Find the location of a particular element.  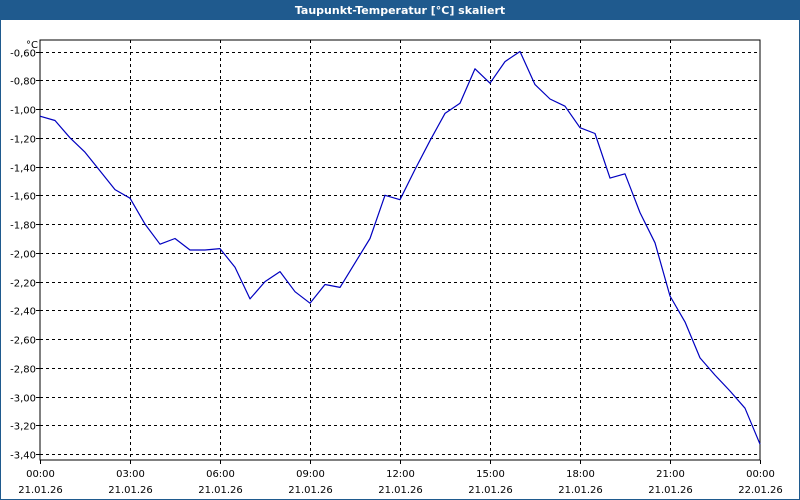

y-tick-label: -2,60 is located at coordinates (23, 341).